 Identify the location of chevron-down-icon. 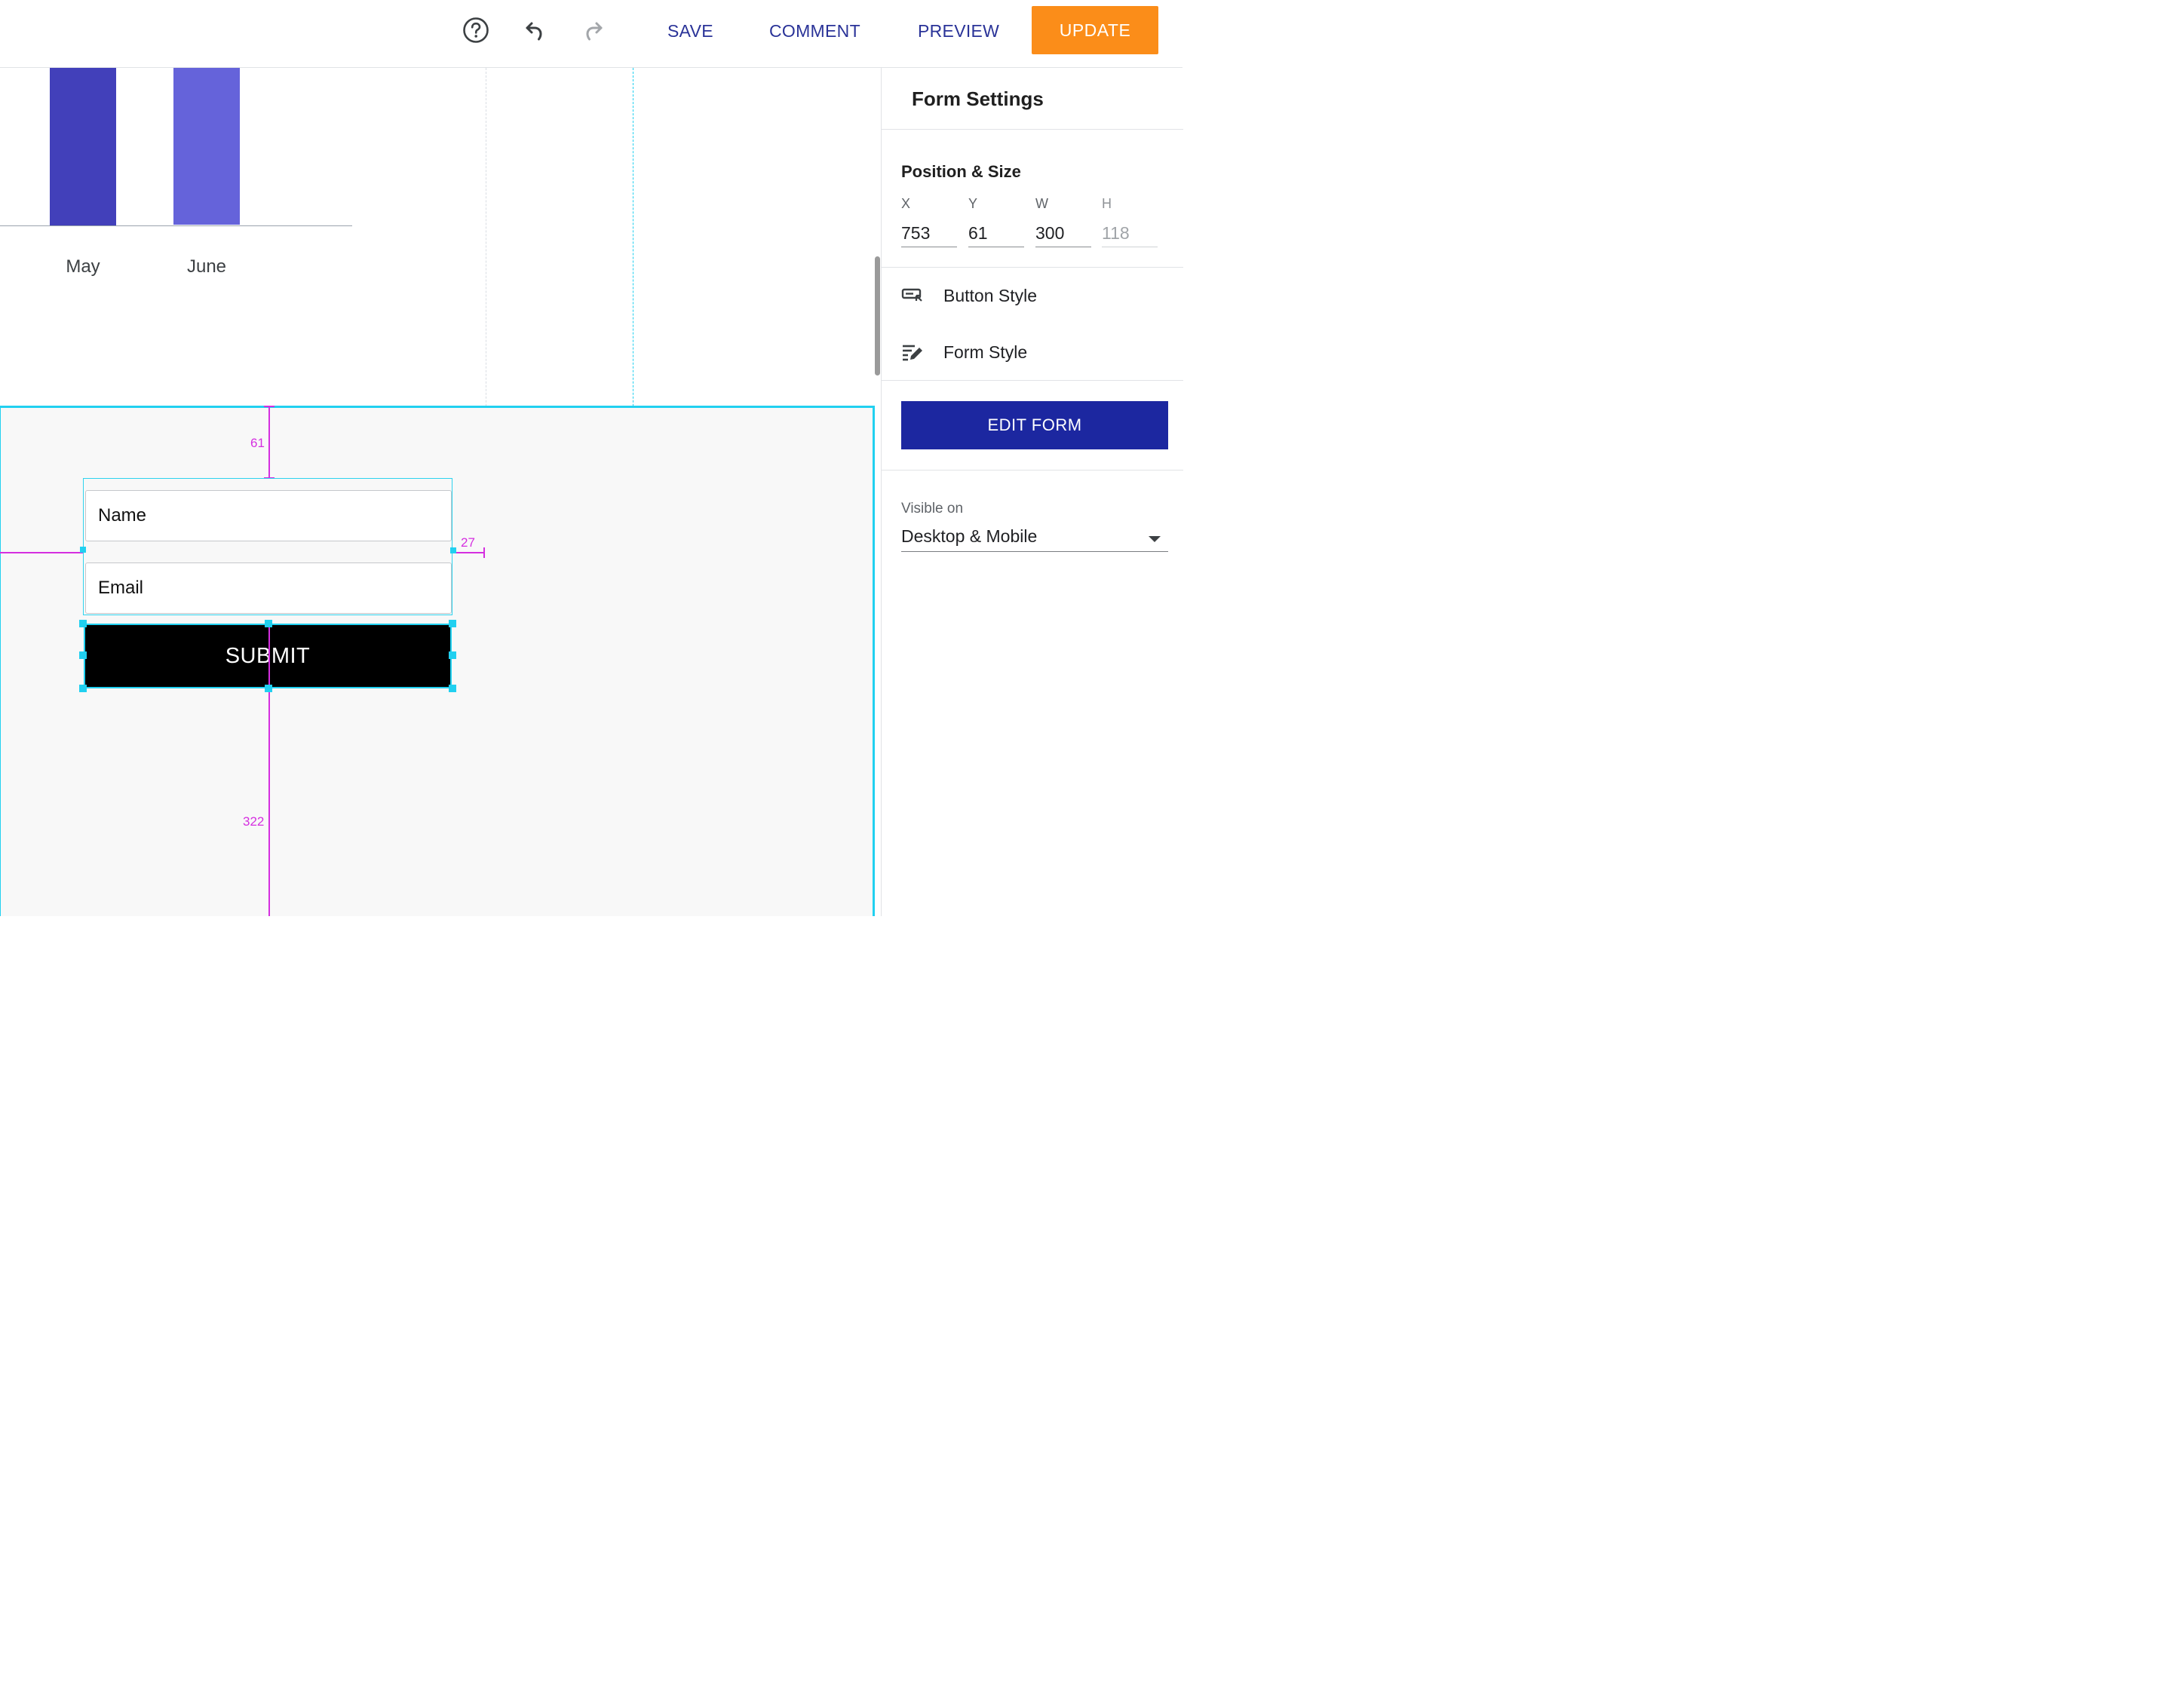
(1155, 538).